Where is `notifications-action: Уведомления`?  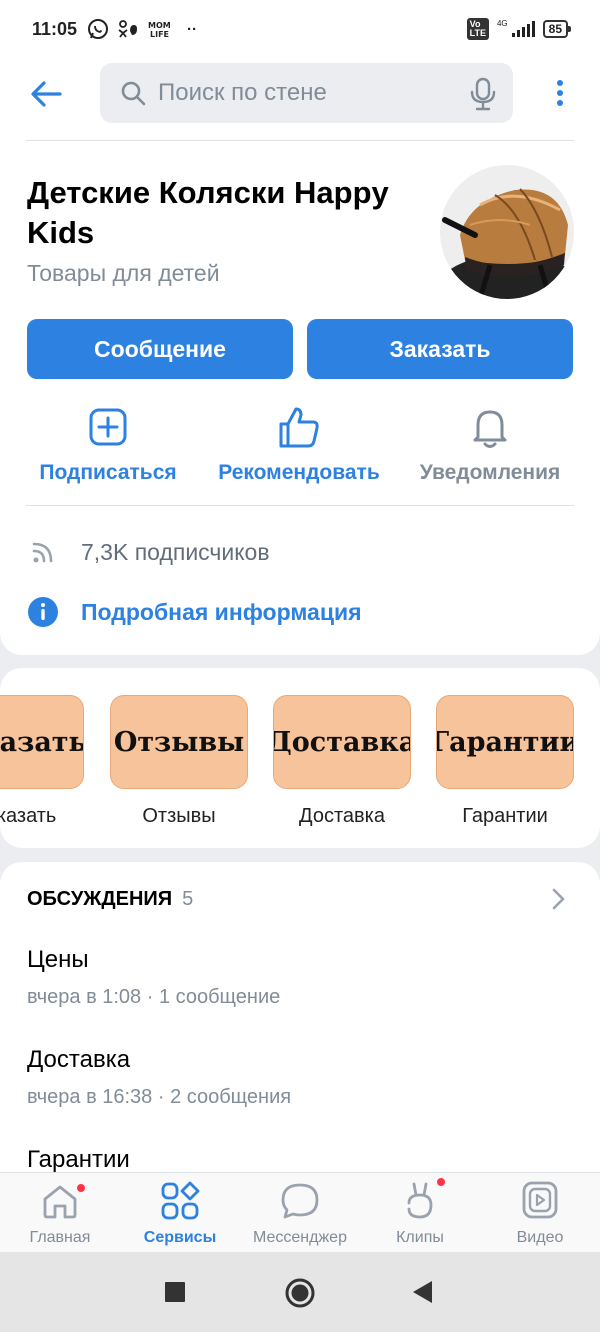
notifications-action: Уведомления is located at coordinates (490, 444).